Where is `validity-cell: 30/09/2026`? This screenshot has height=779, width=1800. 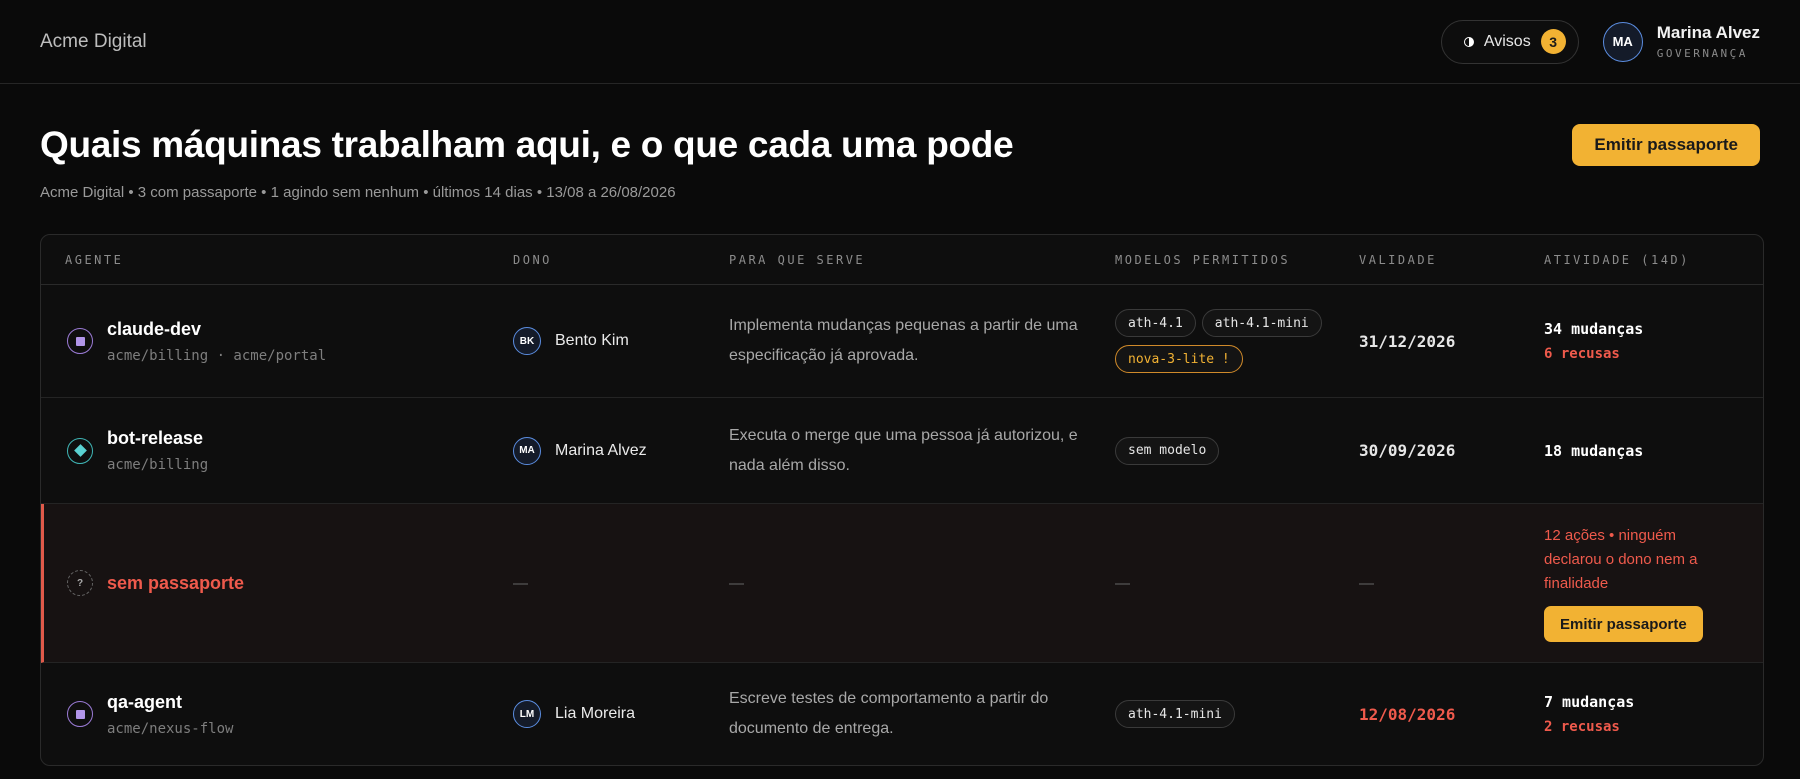
validity-cell: 30/09/2026 is located at coordinates (1407, 450).